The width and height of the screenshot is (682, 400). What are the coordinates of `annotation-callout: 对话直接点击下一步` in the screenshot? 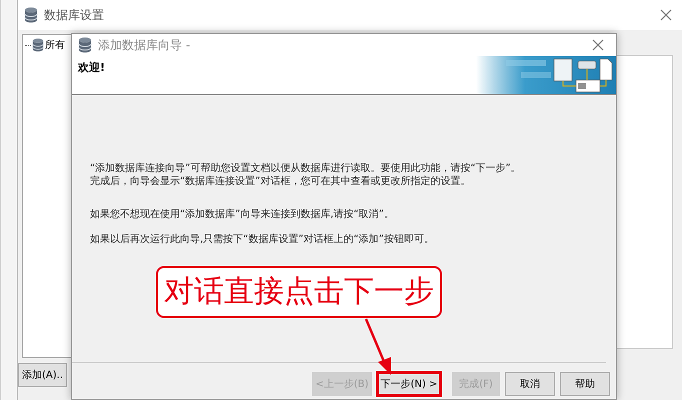 It's located at (299, 292).